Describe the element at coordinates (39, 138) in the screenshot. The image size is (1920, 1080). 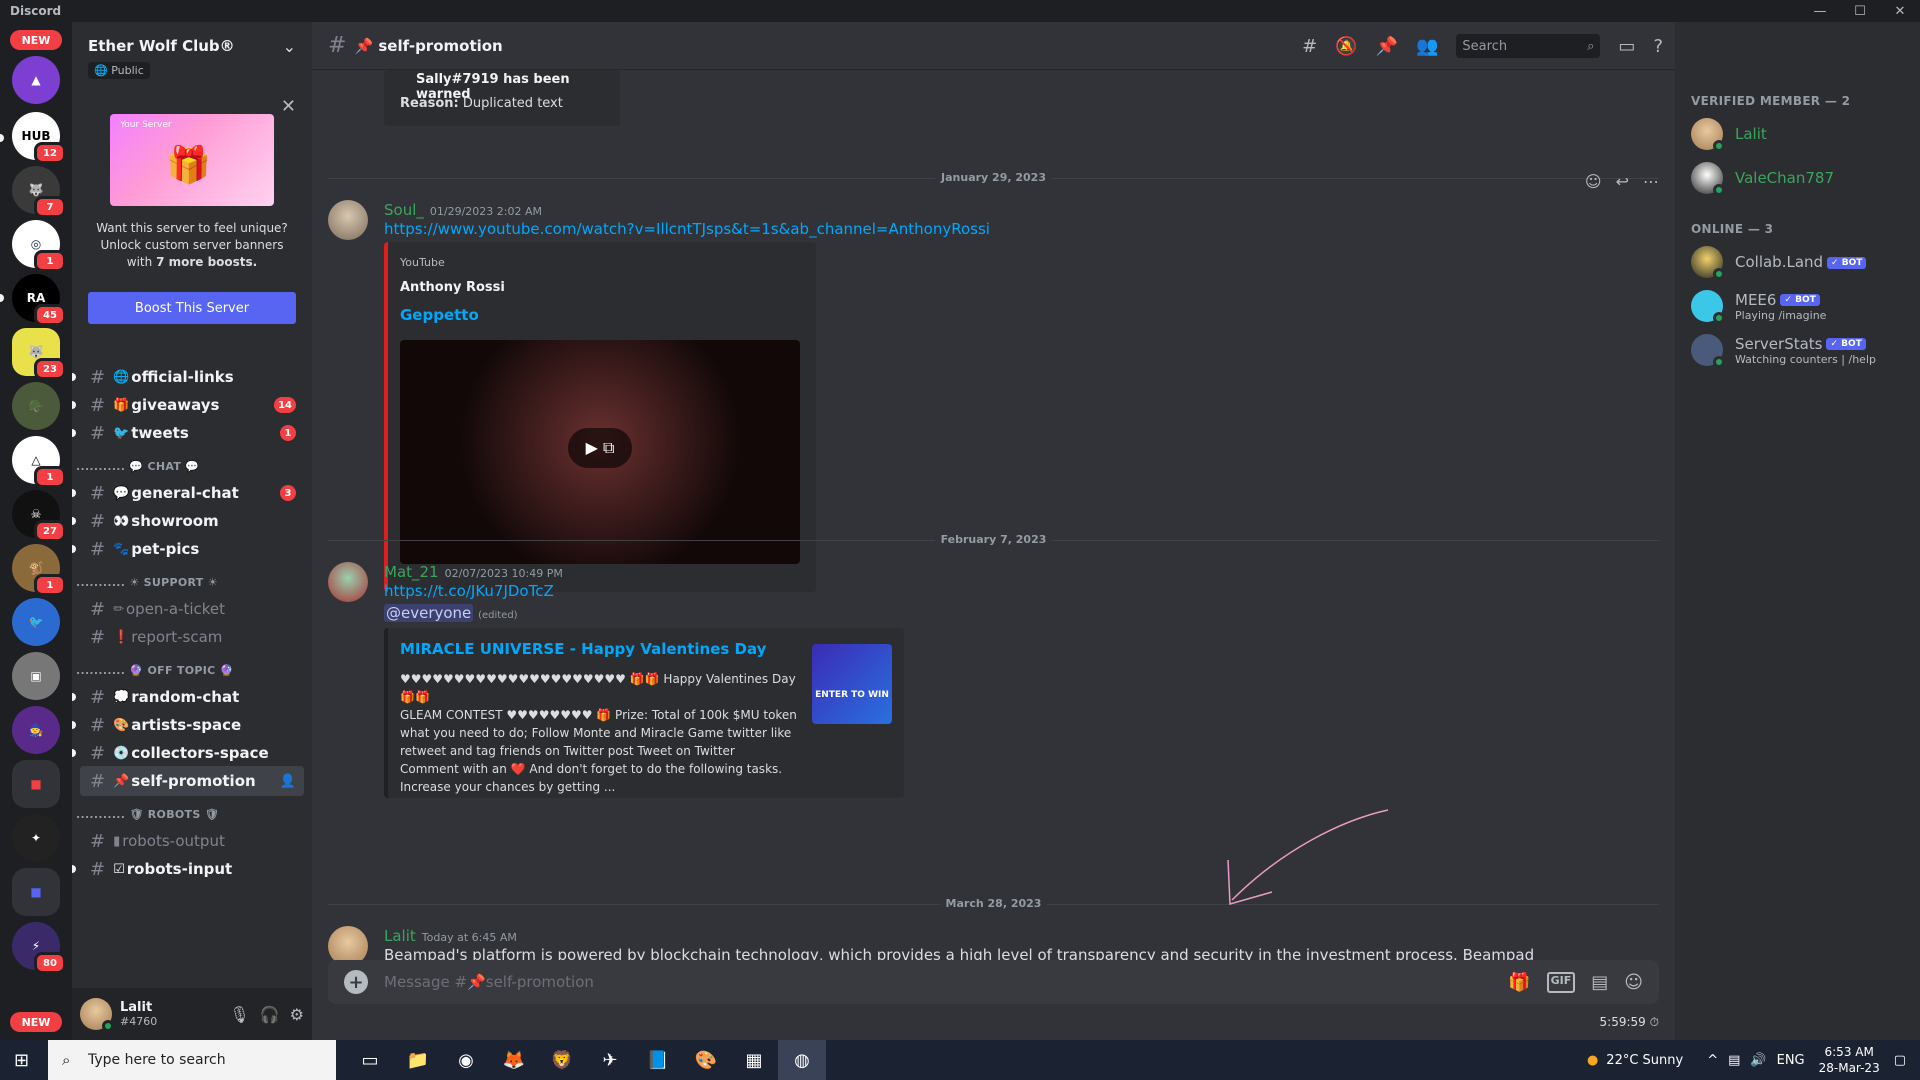
I see `server-icon-hub: HUB 12` at that location.